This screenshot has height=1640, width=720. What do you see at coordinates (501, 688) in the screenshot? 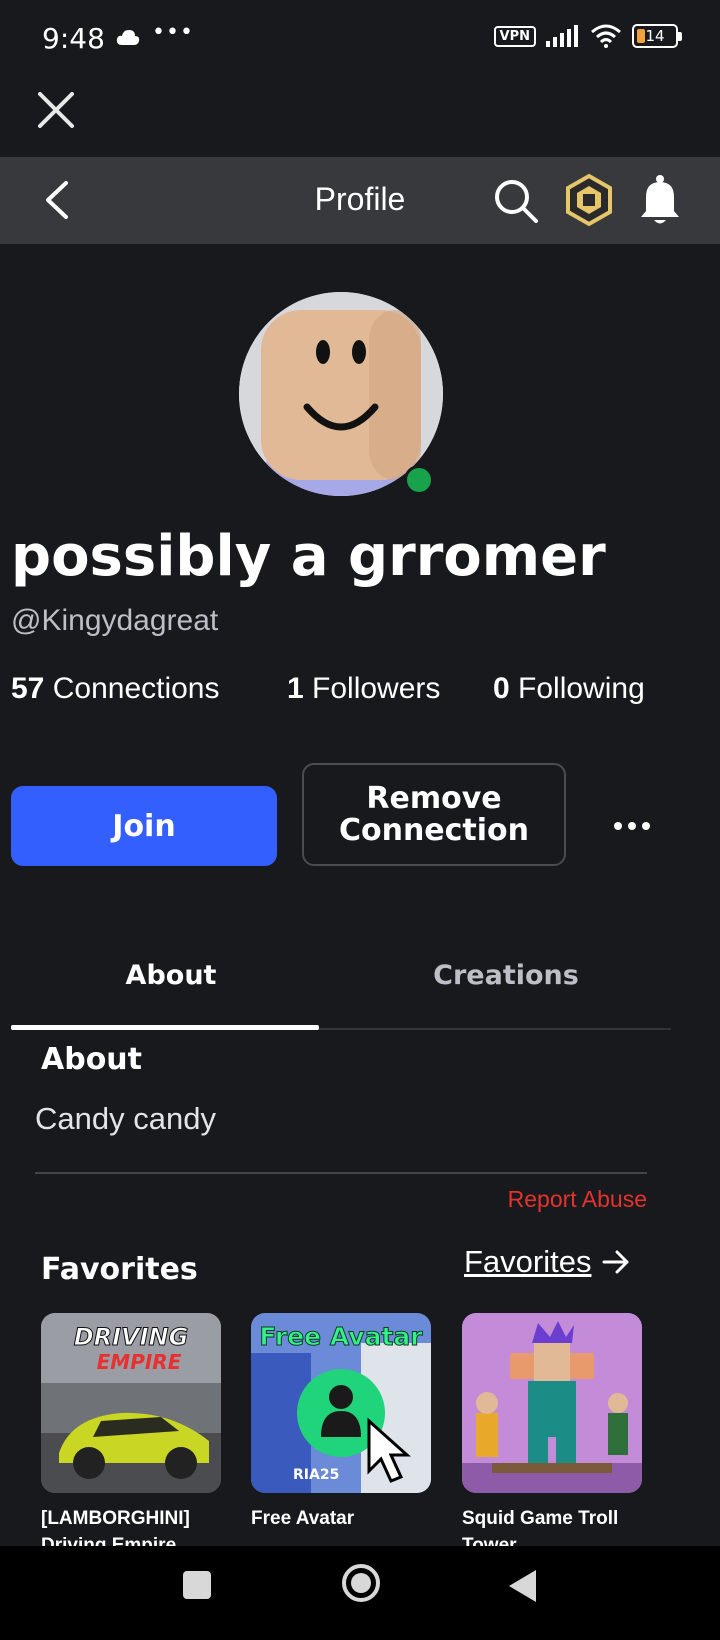
I see `following-count: 0` at bounding box center [501, 688].